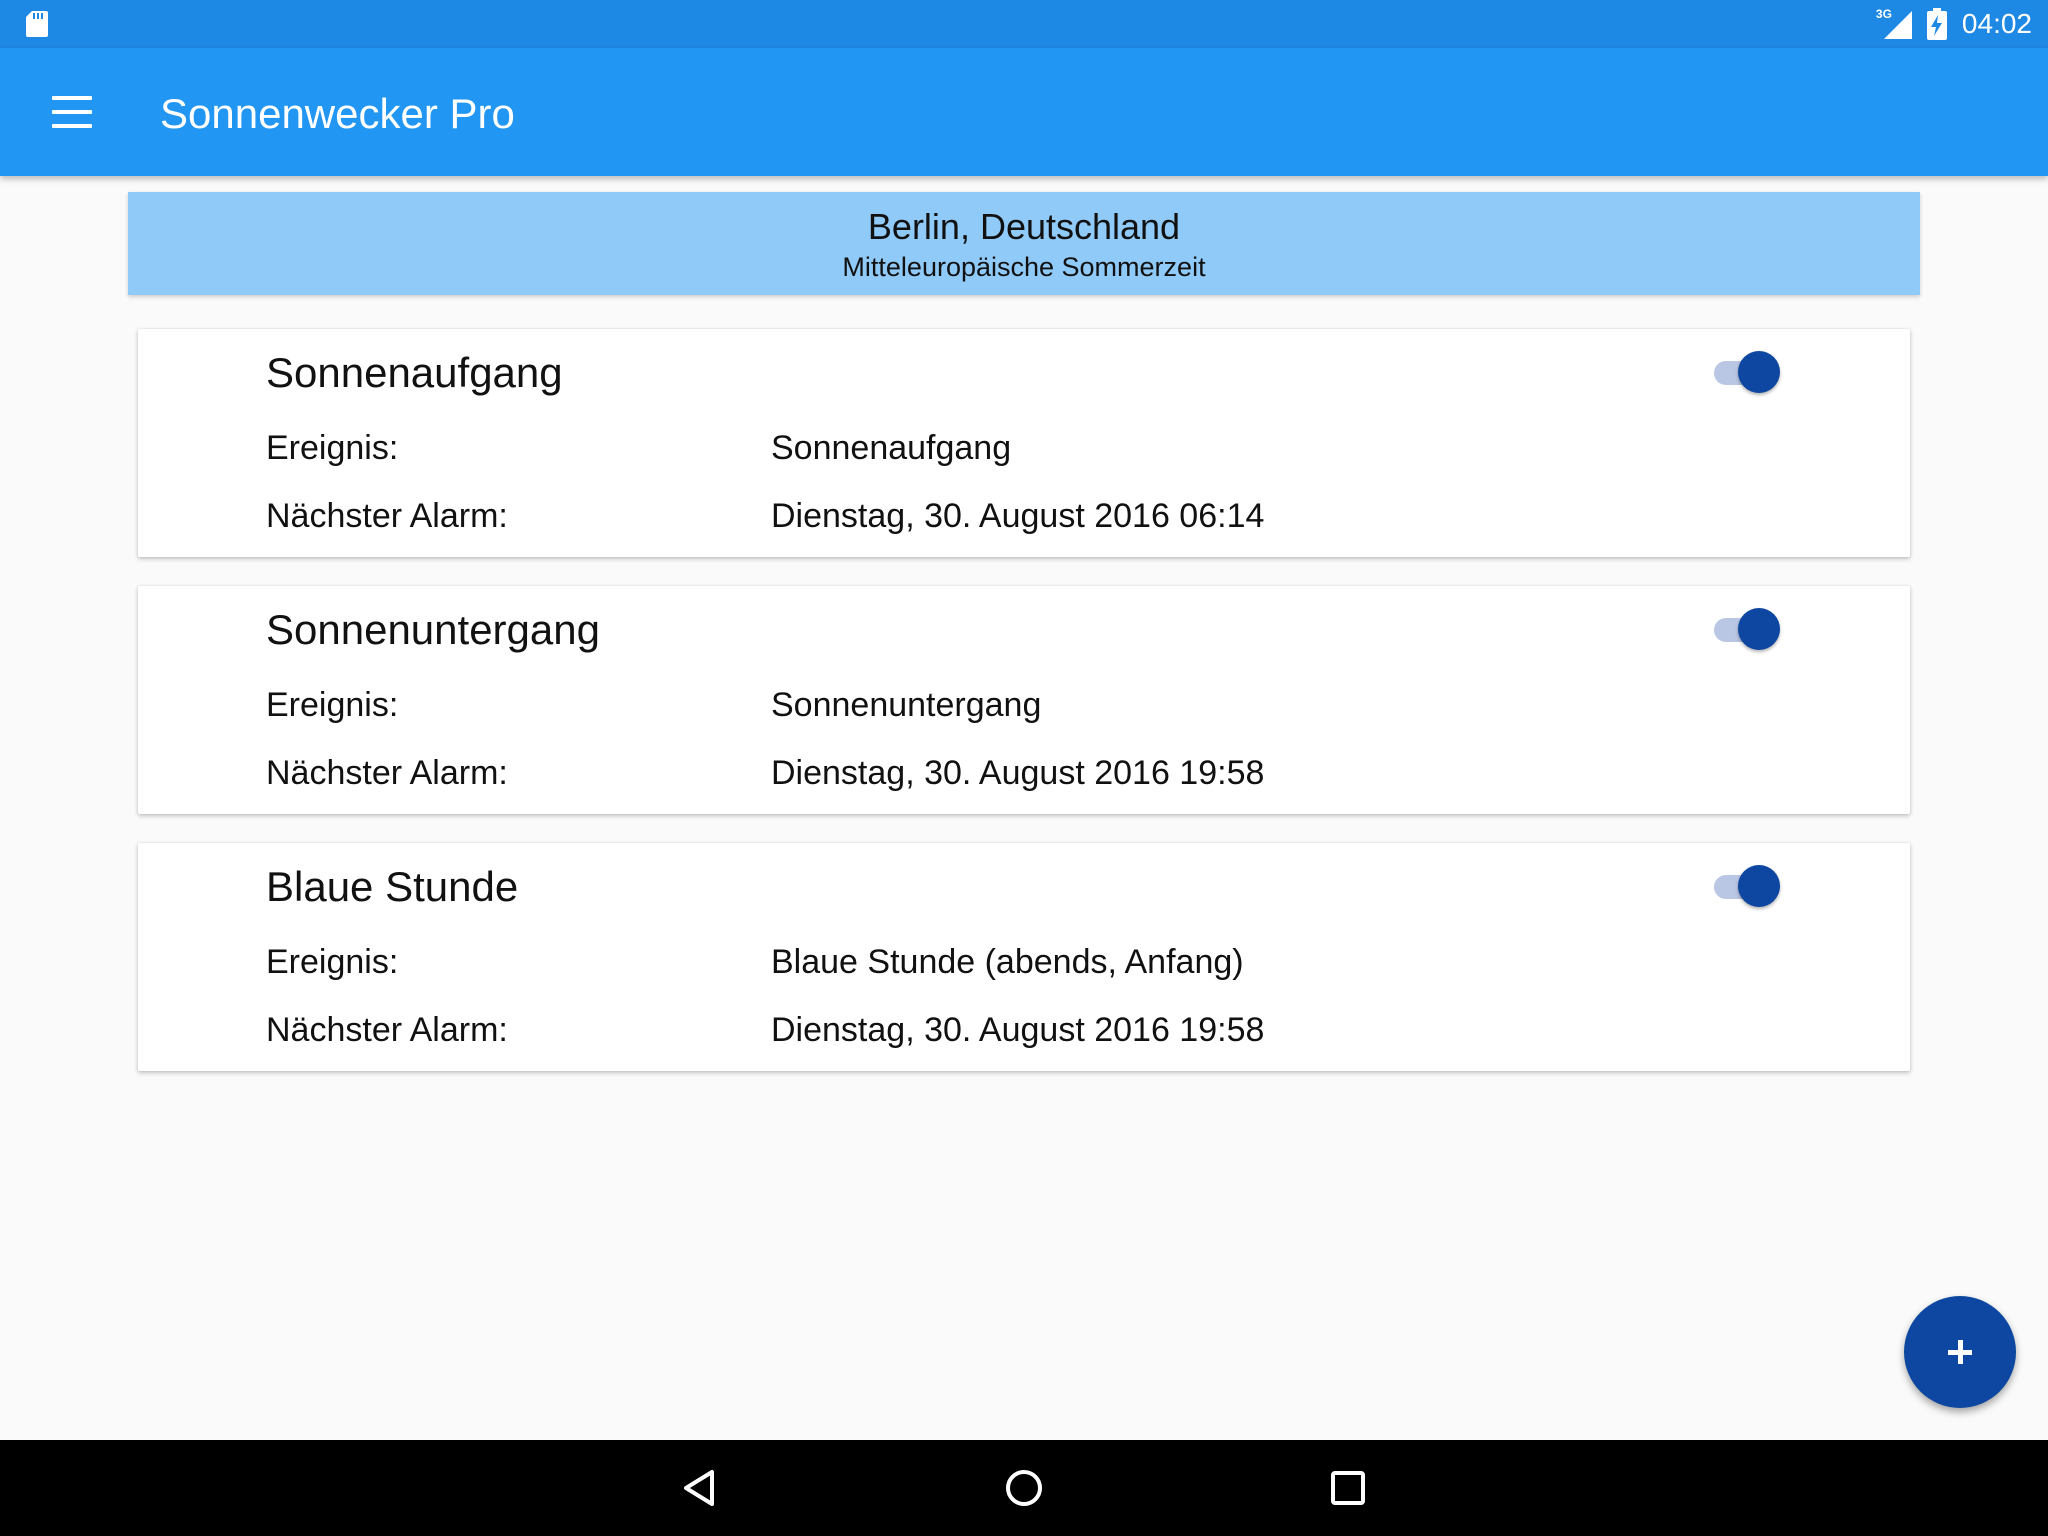  I want to click on status-bar: 3G 04:02, so click(1024, 24).